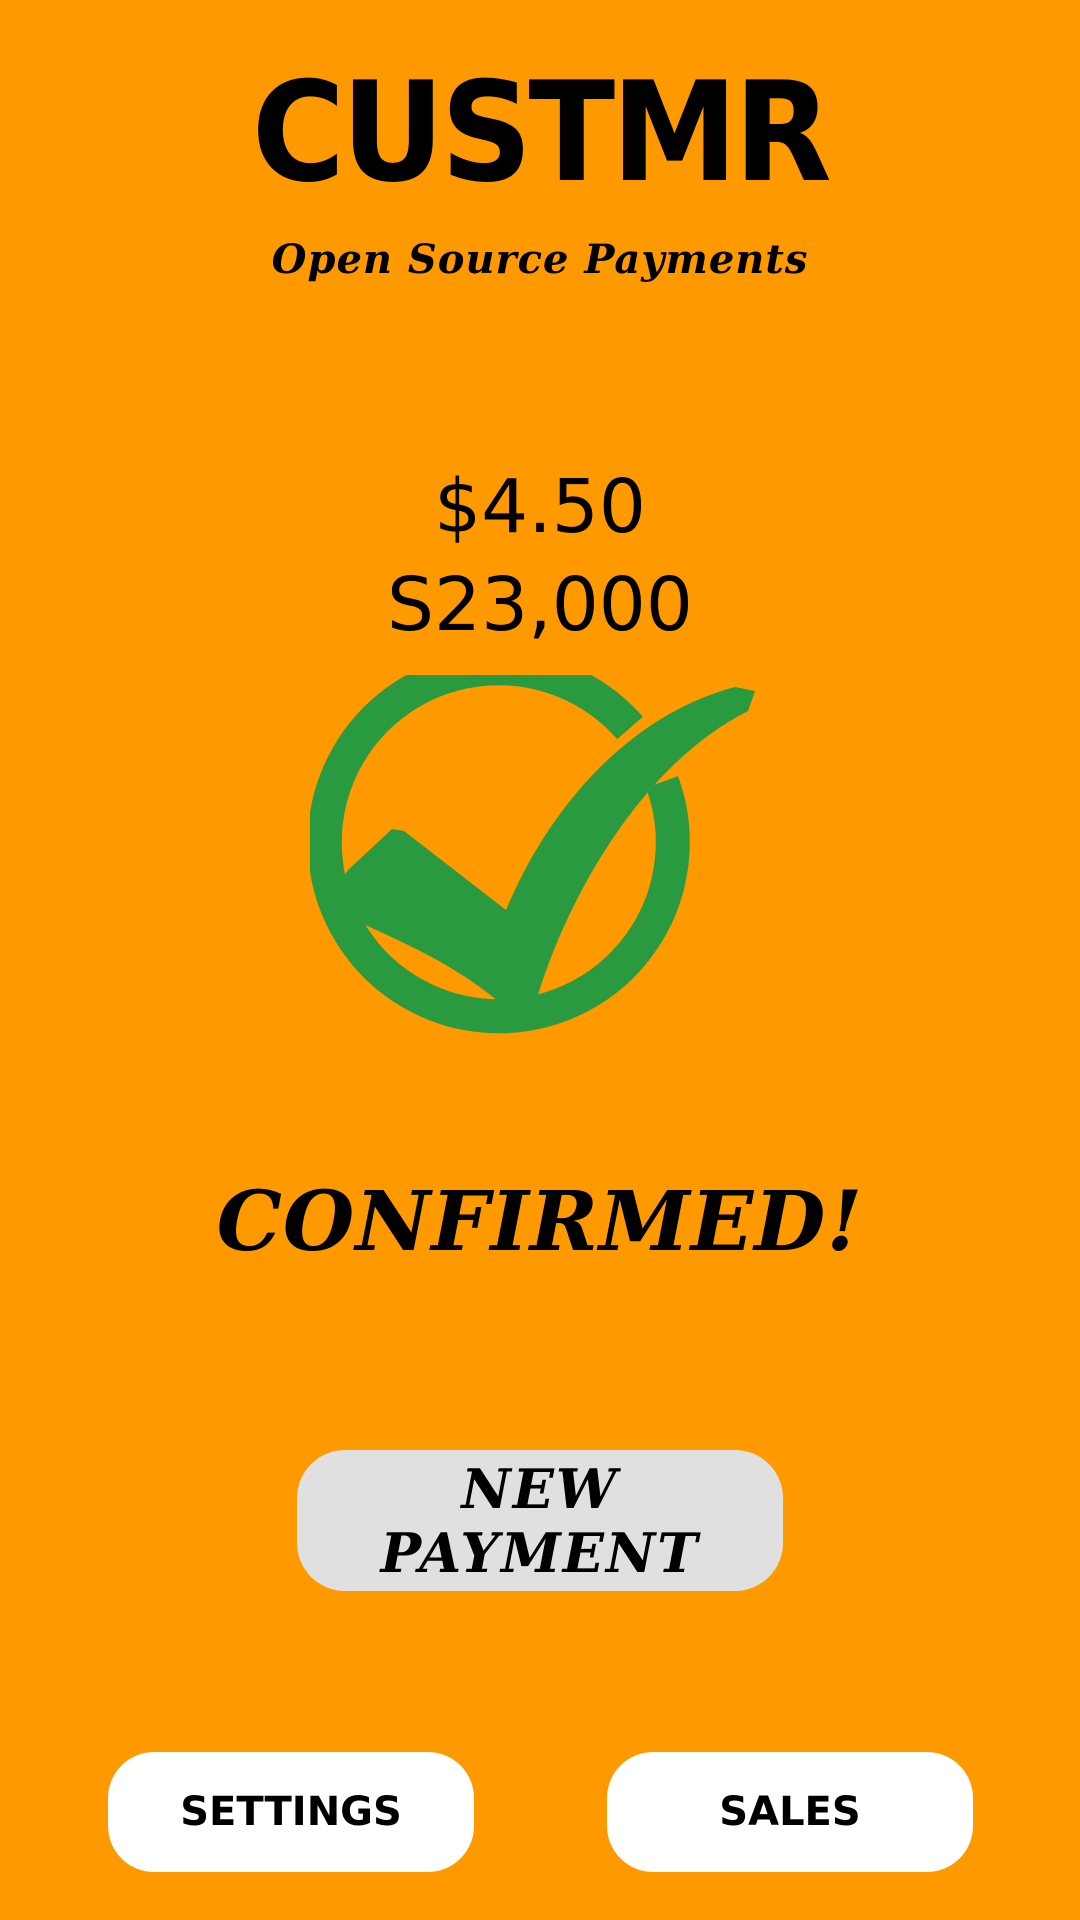 The image size is (1080, 1920). I want to click on new-payment-button: NEW PAYMENT, so click(540, 1520).